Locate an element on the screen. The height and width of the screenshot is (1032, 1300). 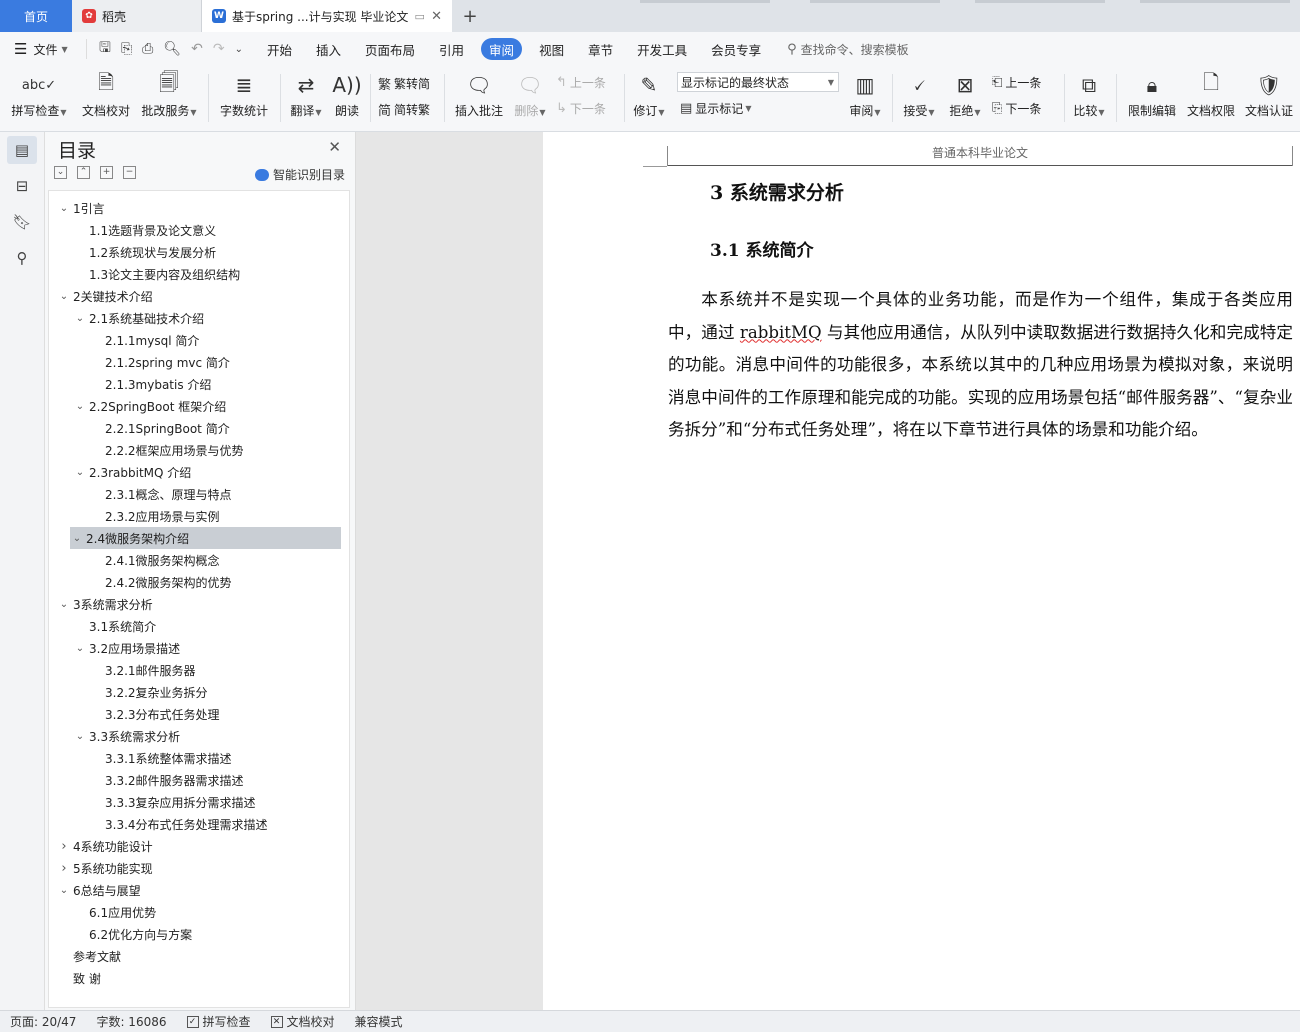
toc-item: ⌄ 3.3系统需求分析 is located at coordinates (126, 736).